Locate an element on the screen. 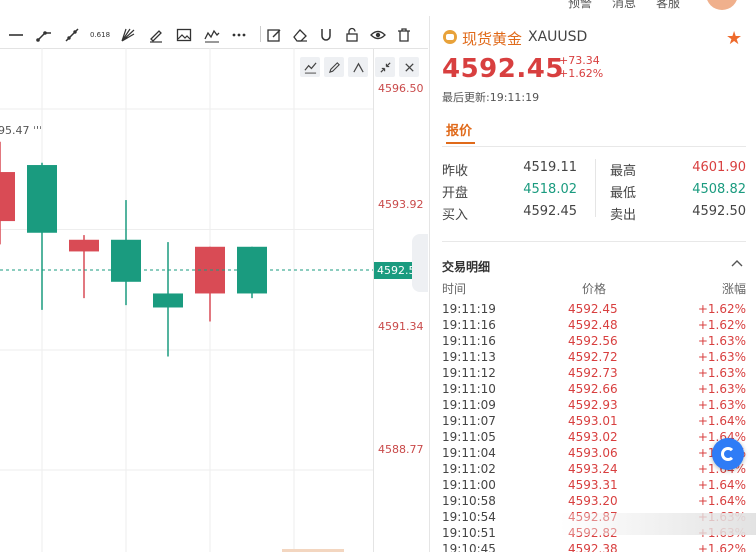 This screenshot has width=756, height=552. price-axis-label: 4593.92 is located at coordinates (401, 204).